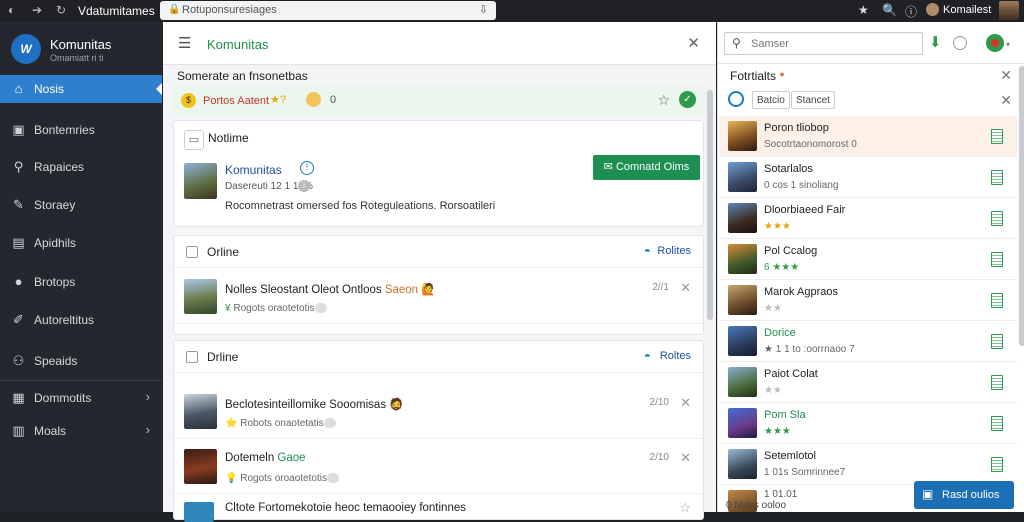  Describe the element at coordinates (935, 42) in the screenshot. I see `download-icon: ⬇` at that location.